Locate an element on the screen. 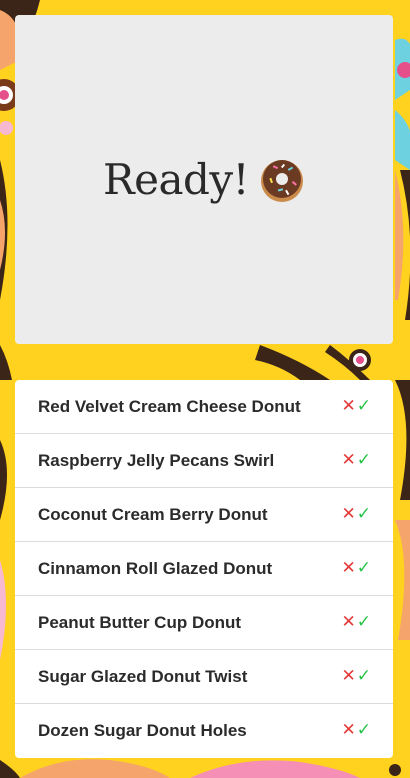 This screenshot has width=410, height=778. donut-icon is located at coordinates (282, 180).